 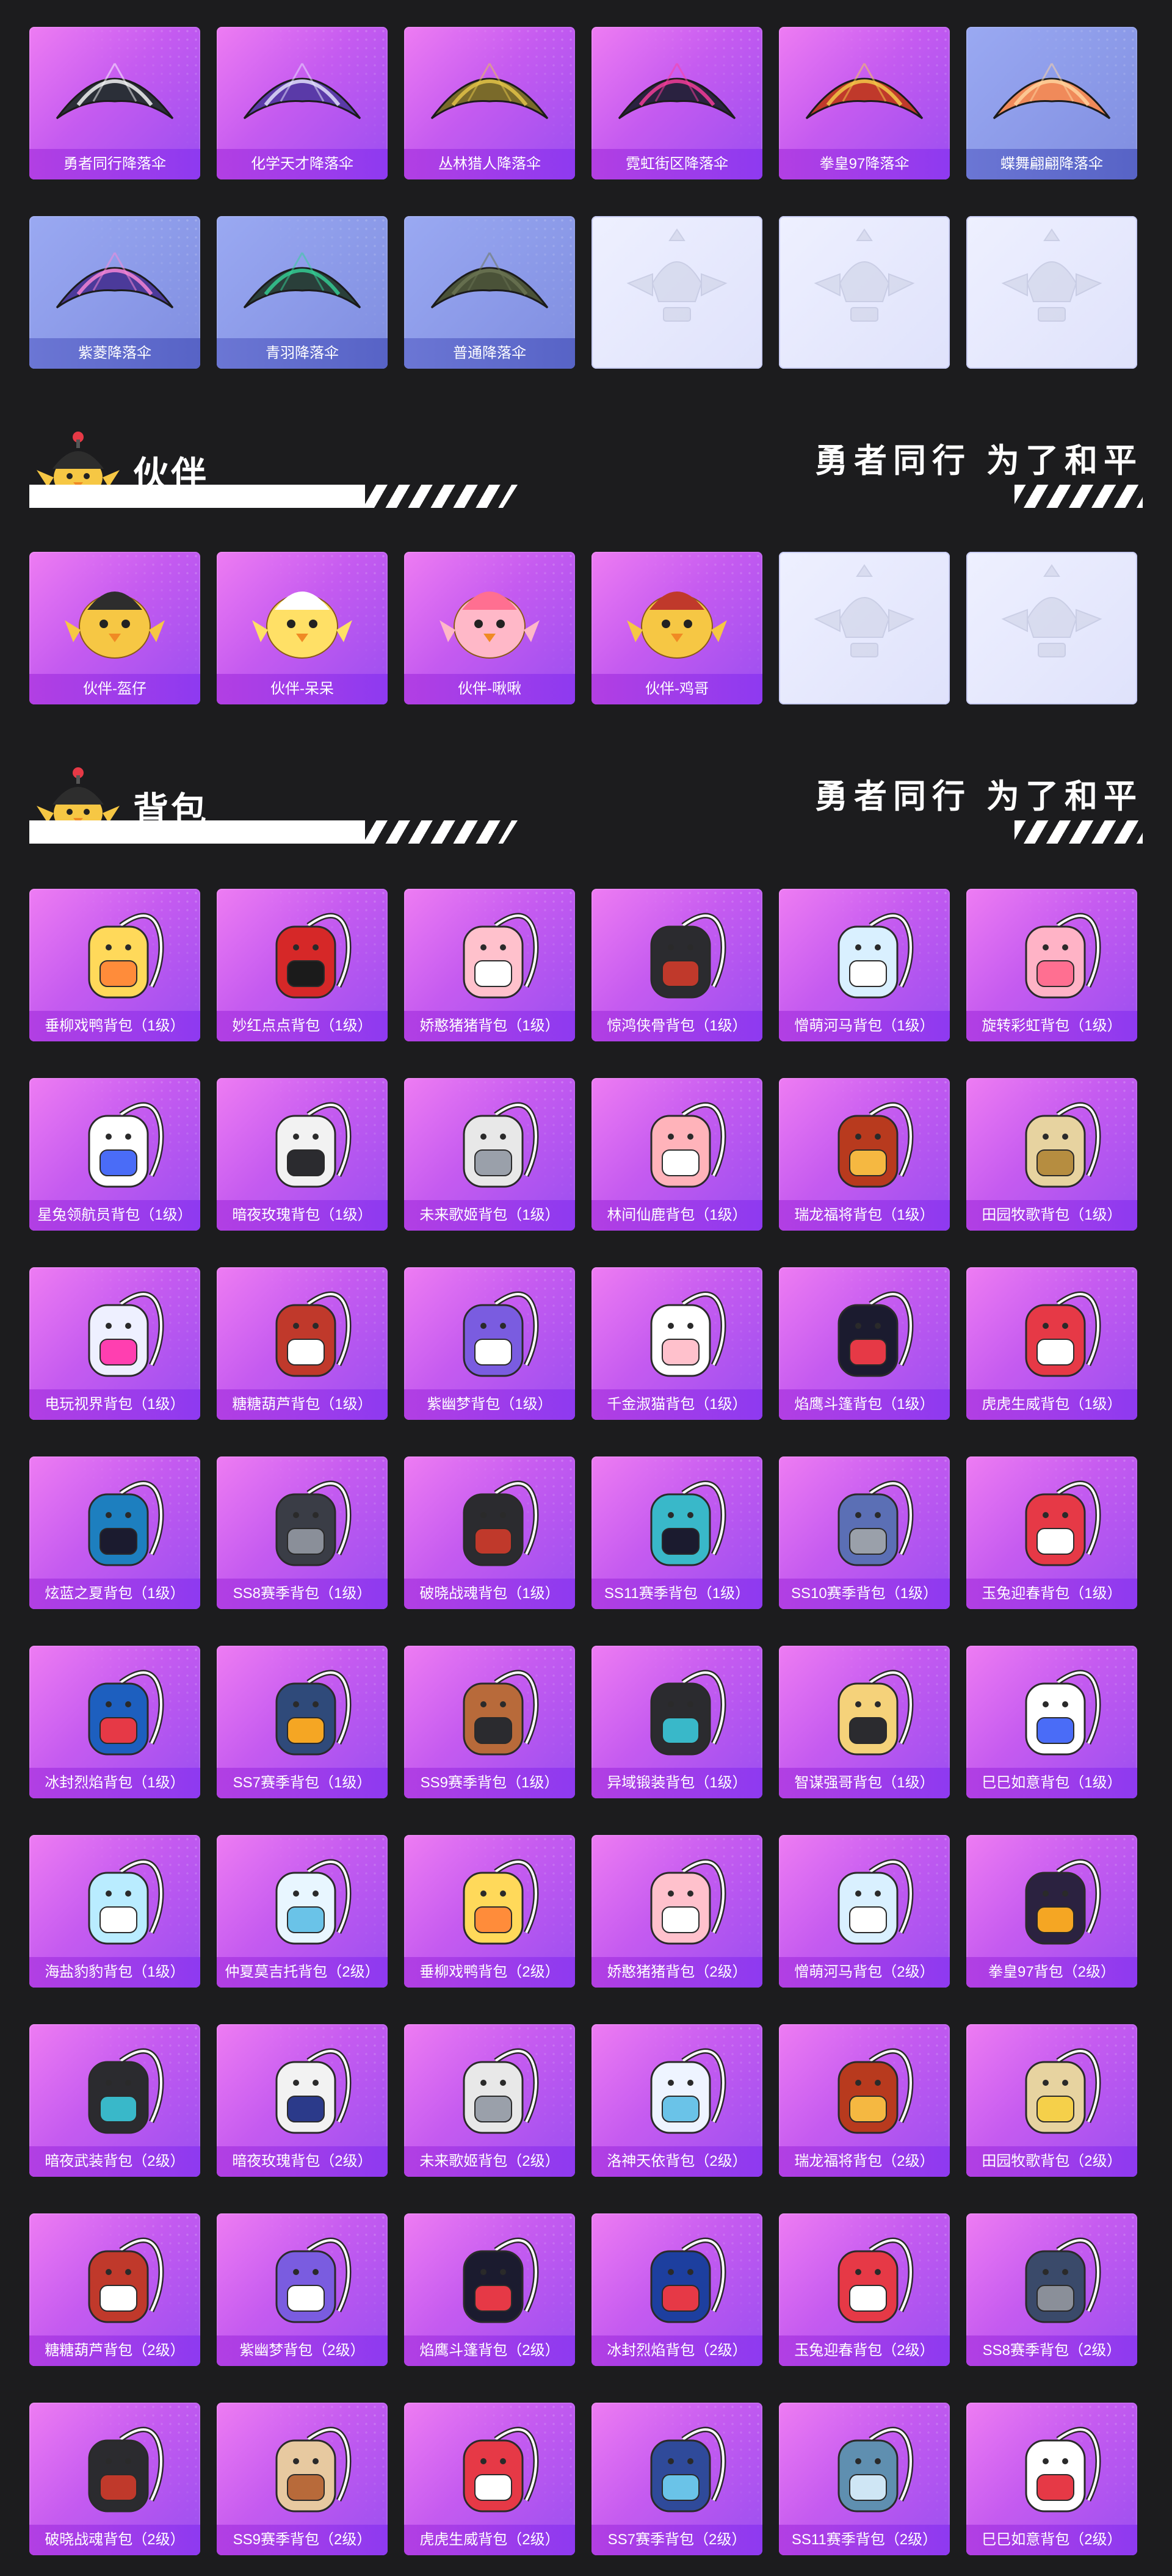 I want to click on item-label: 焰鹰斗篷背包（1级）, so click(x=865, y=1404).